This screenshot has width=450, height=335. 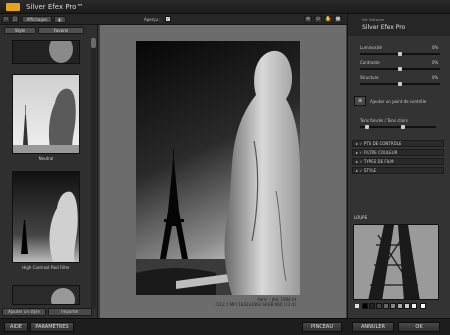 What do you see at coordinates (6, 19) in the screenshot?
I see `view-single-icon: ▭` at bounding box center [6, 19].